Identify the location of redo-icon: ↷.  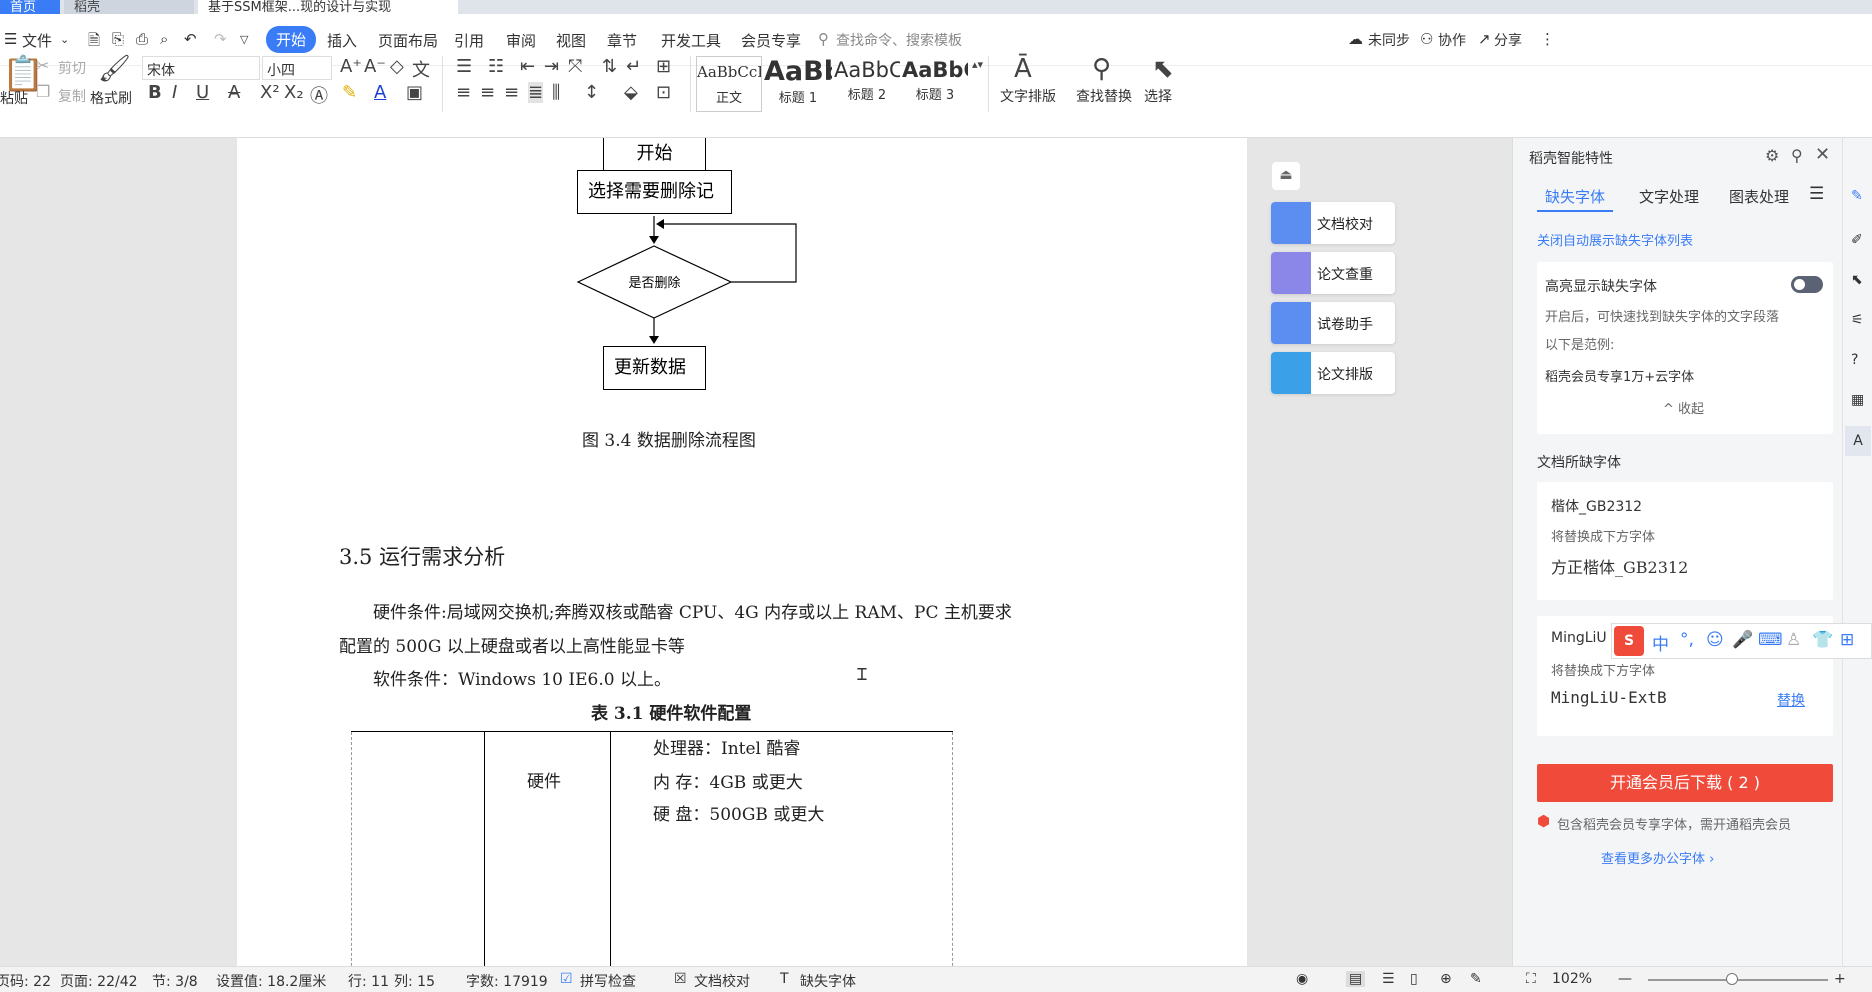
(220, 39).